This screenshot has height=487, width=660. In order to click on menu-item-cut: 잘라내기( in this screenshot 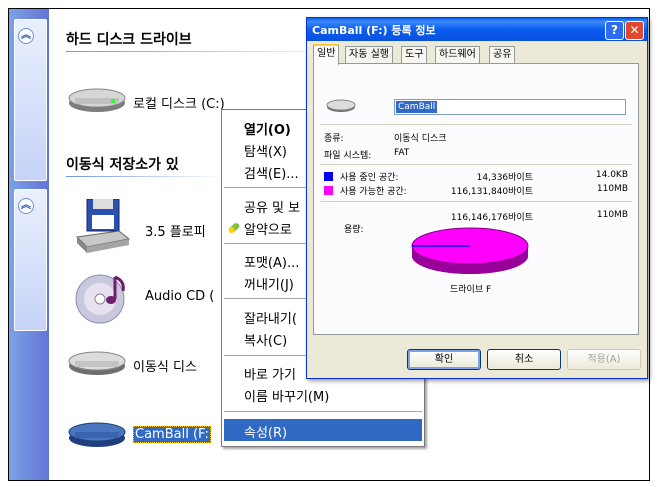, I will do `click(270, 317)`.